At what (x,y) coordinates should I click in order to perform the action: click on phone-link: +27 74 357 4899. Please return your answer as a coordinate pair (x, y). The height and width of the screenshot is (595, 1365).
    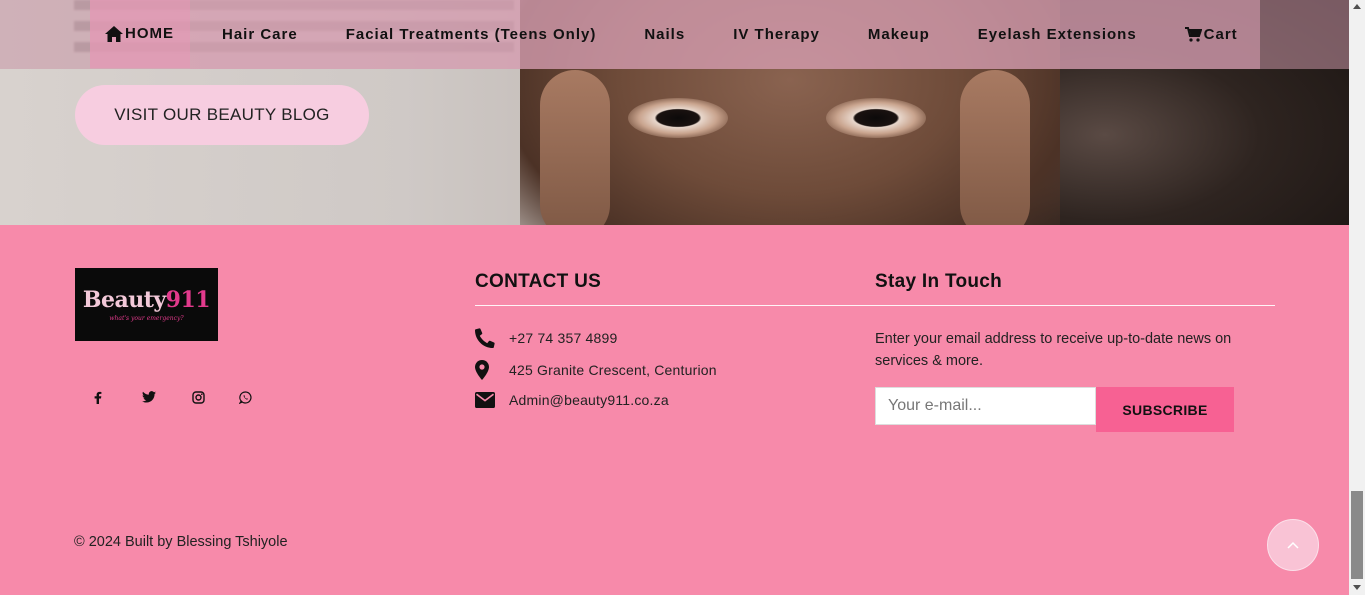
    Looking at the image, I should click on (563, 338).